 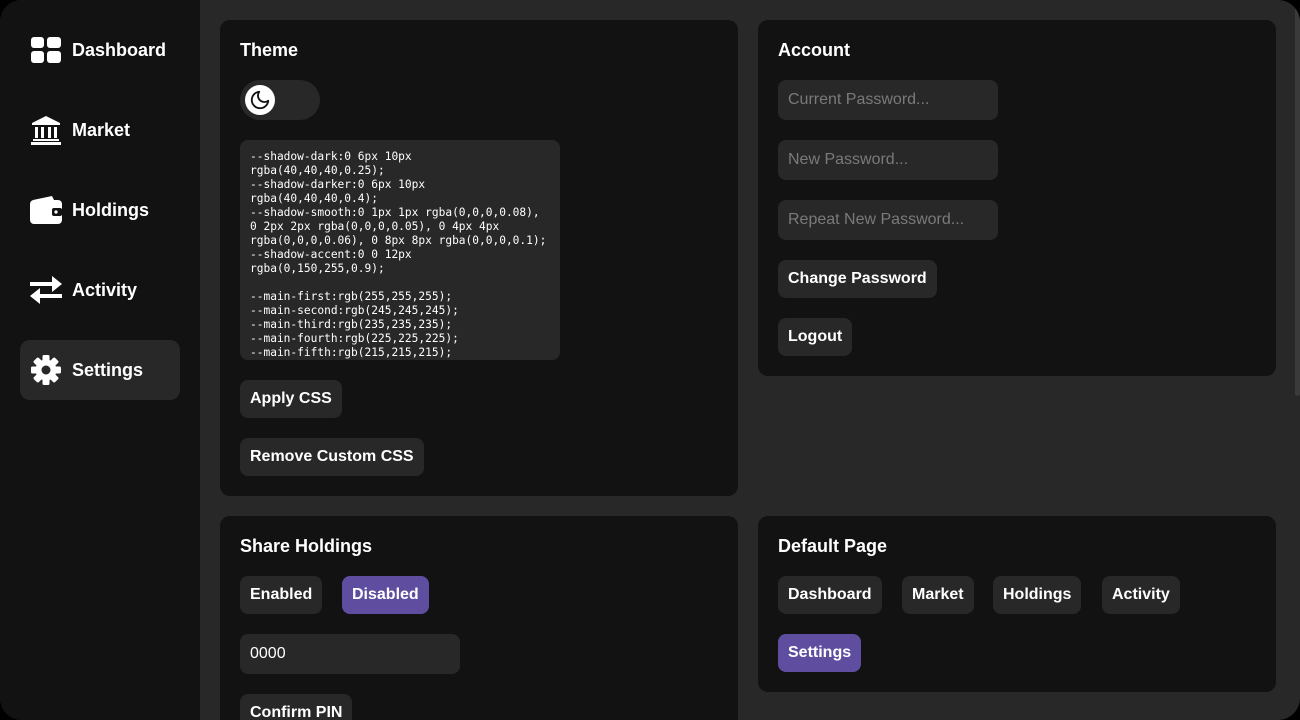 What do you see at coordinates (269, 50) in the screenshot?
I see `theme-card-title: Theme` at bounding box center [269, 50].